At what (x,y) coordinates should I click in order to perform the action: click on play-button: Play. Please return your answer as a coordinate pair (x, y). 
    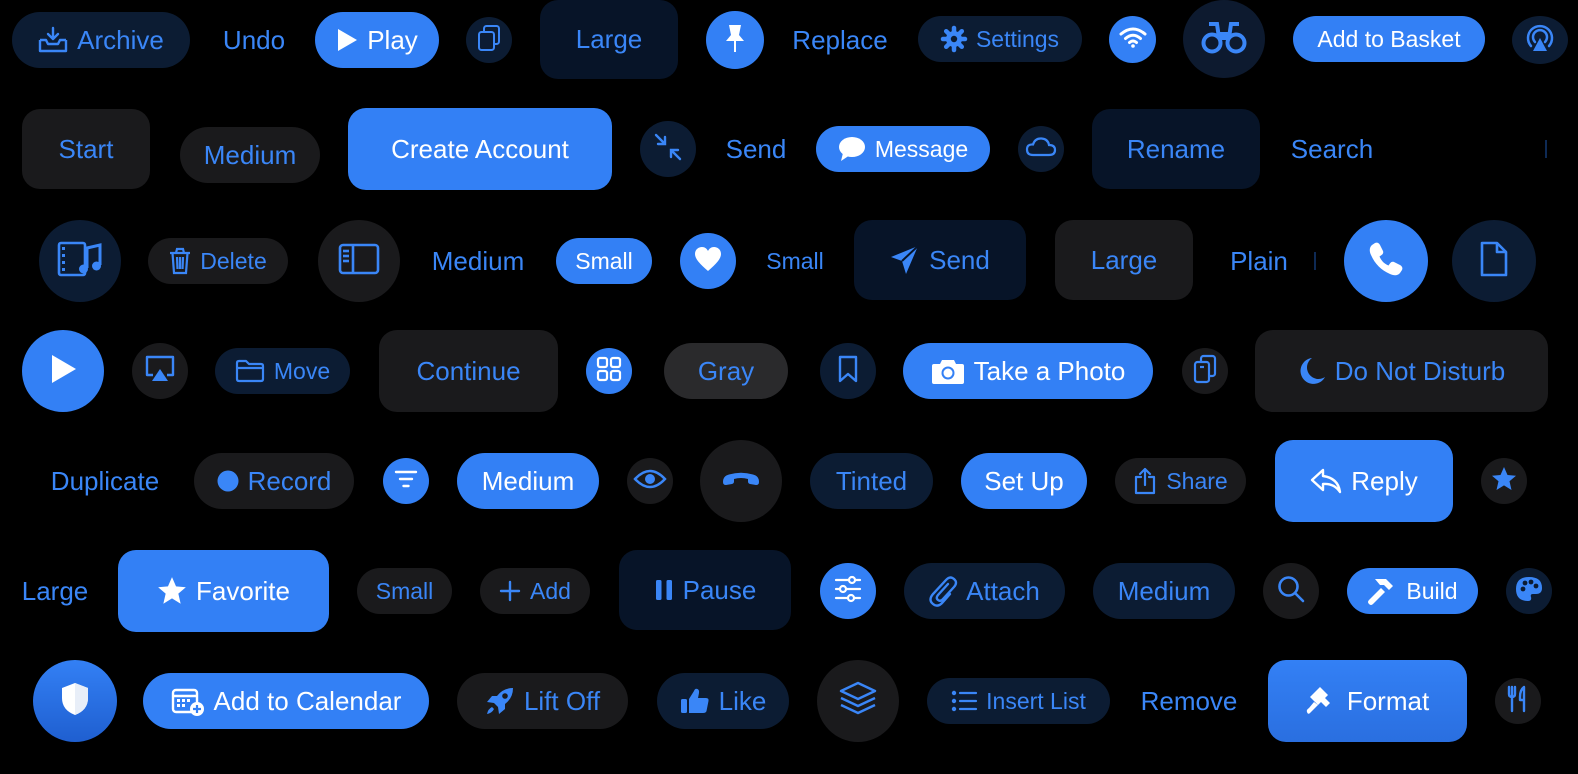
    Looking at the image, I should click on (377, 40).